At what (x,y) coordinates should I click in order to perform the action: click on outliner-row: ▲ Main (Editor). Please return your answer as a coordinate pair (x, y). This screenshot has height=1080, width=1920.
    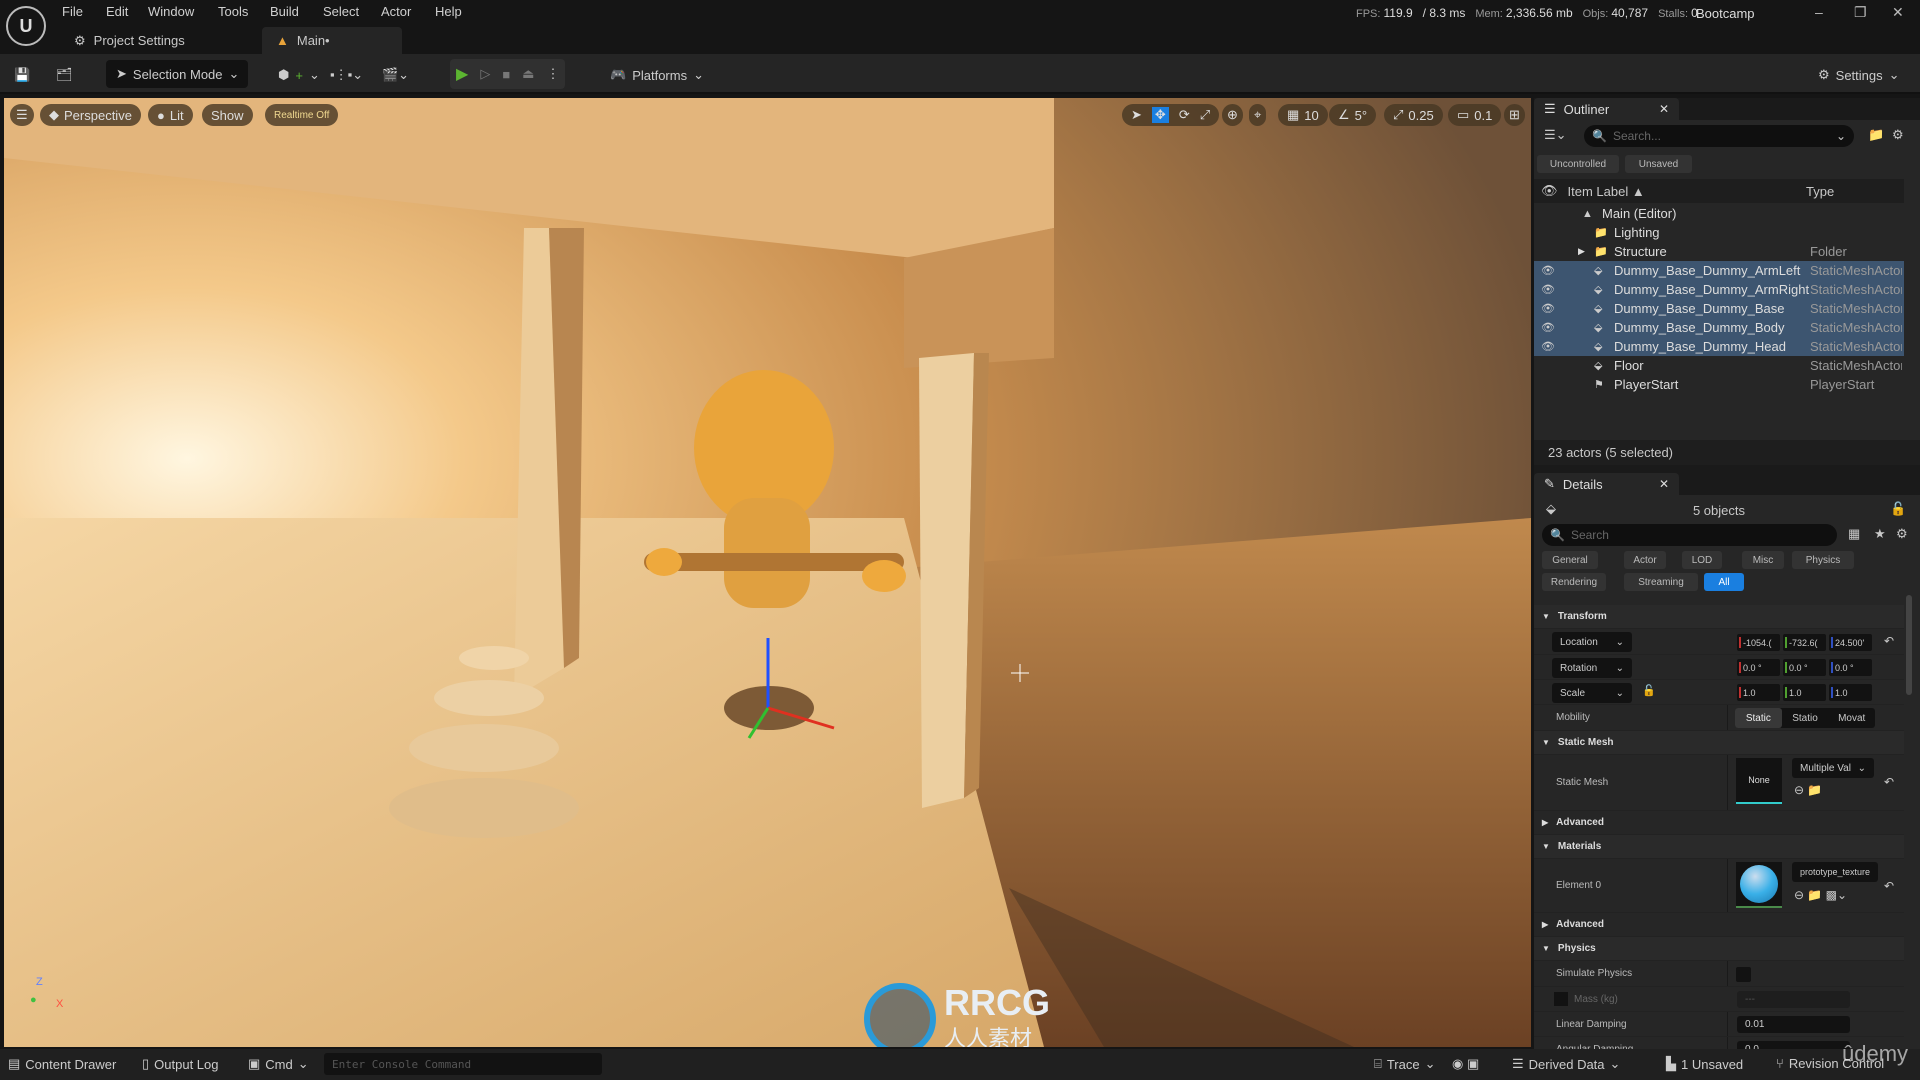
    Looking at the image, I should click on (1719, 213).